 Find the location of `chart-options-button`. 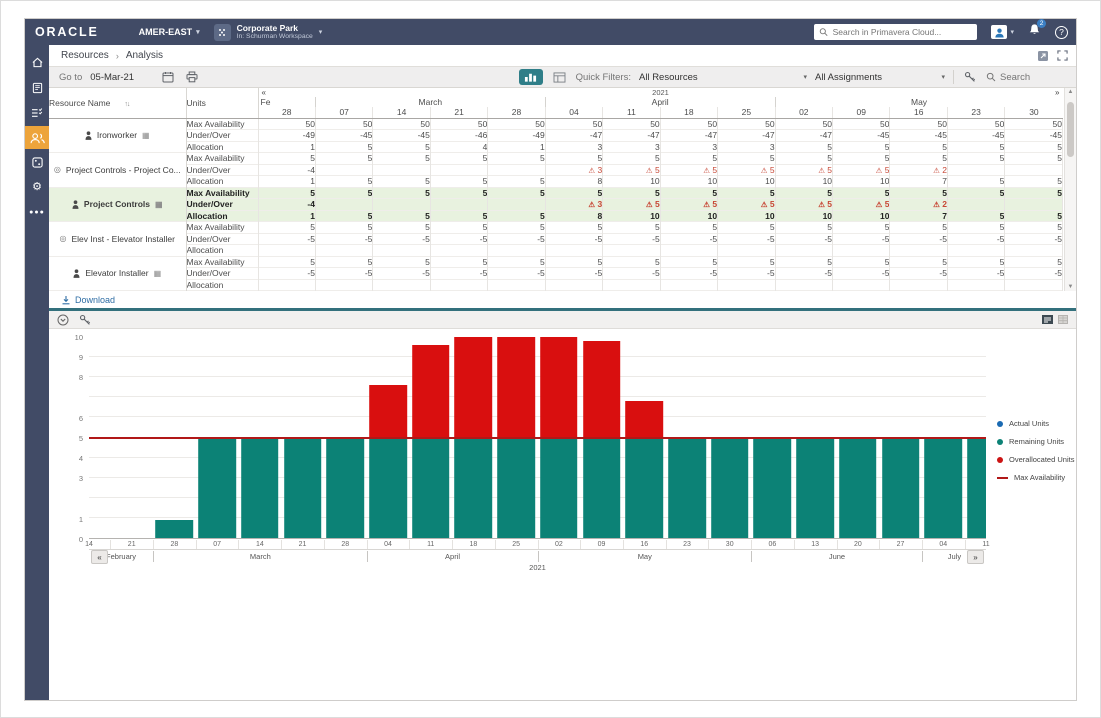

chart-options-button is located at coordinates (85, 320).